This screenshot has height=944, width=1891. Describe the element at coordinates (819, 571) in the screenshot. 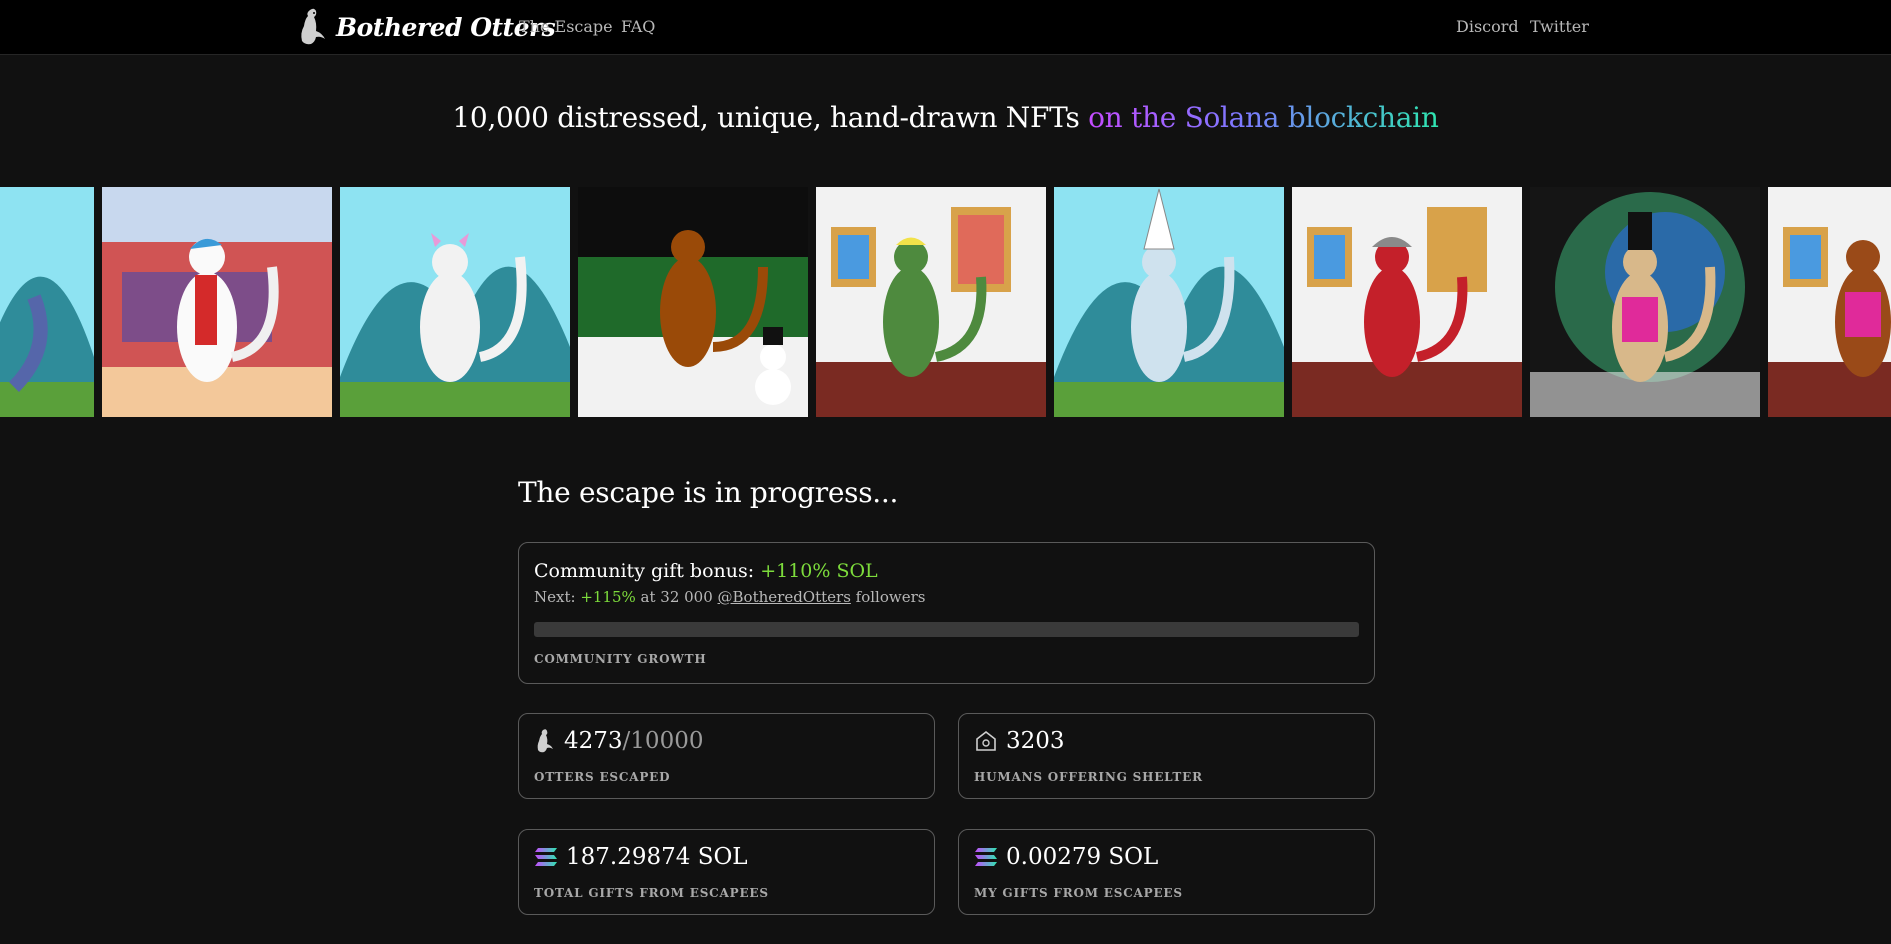

I see `gift-bonus-value: +110% SOL` at that location.